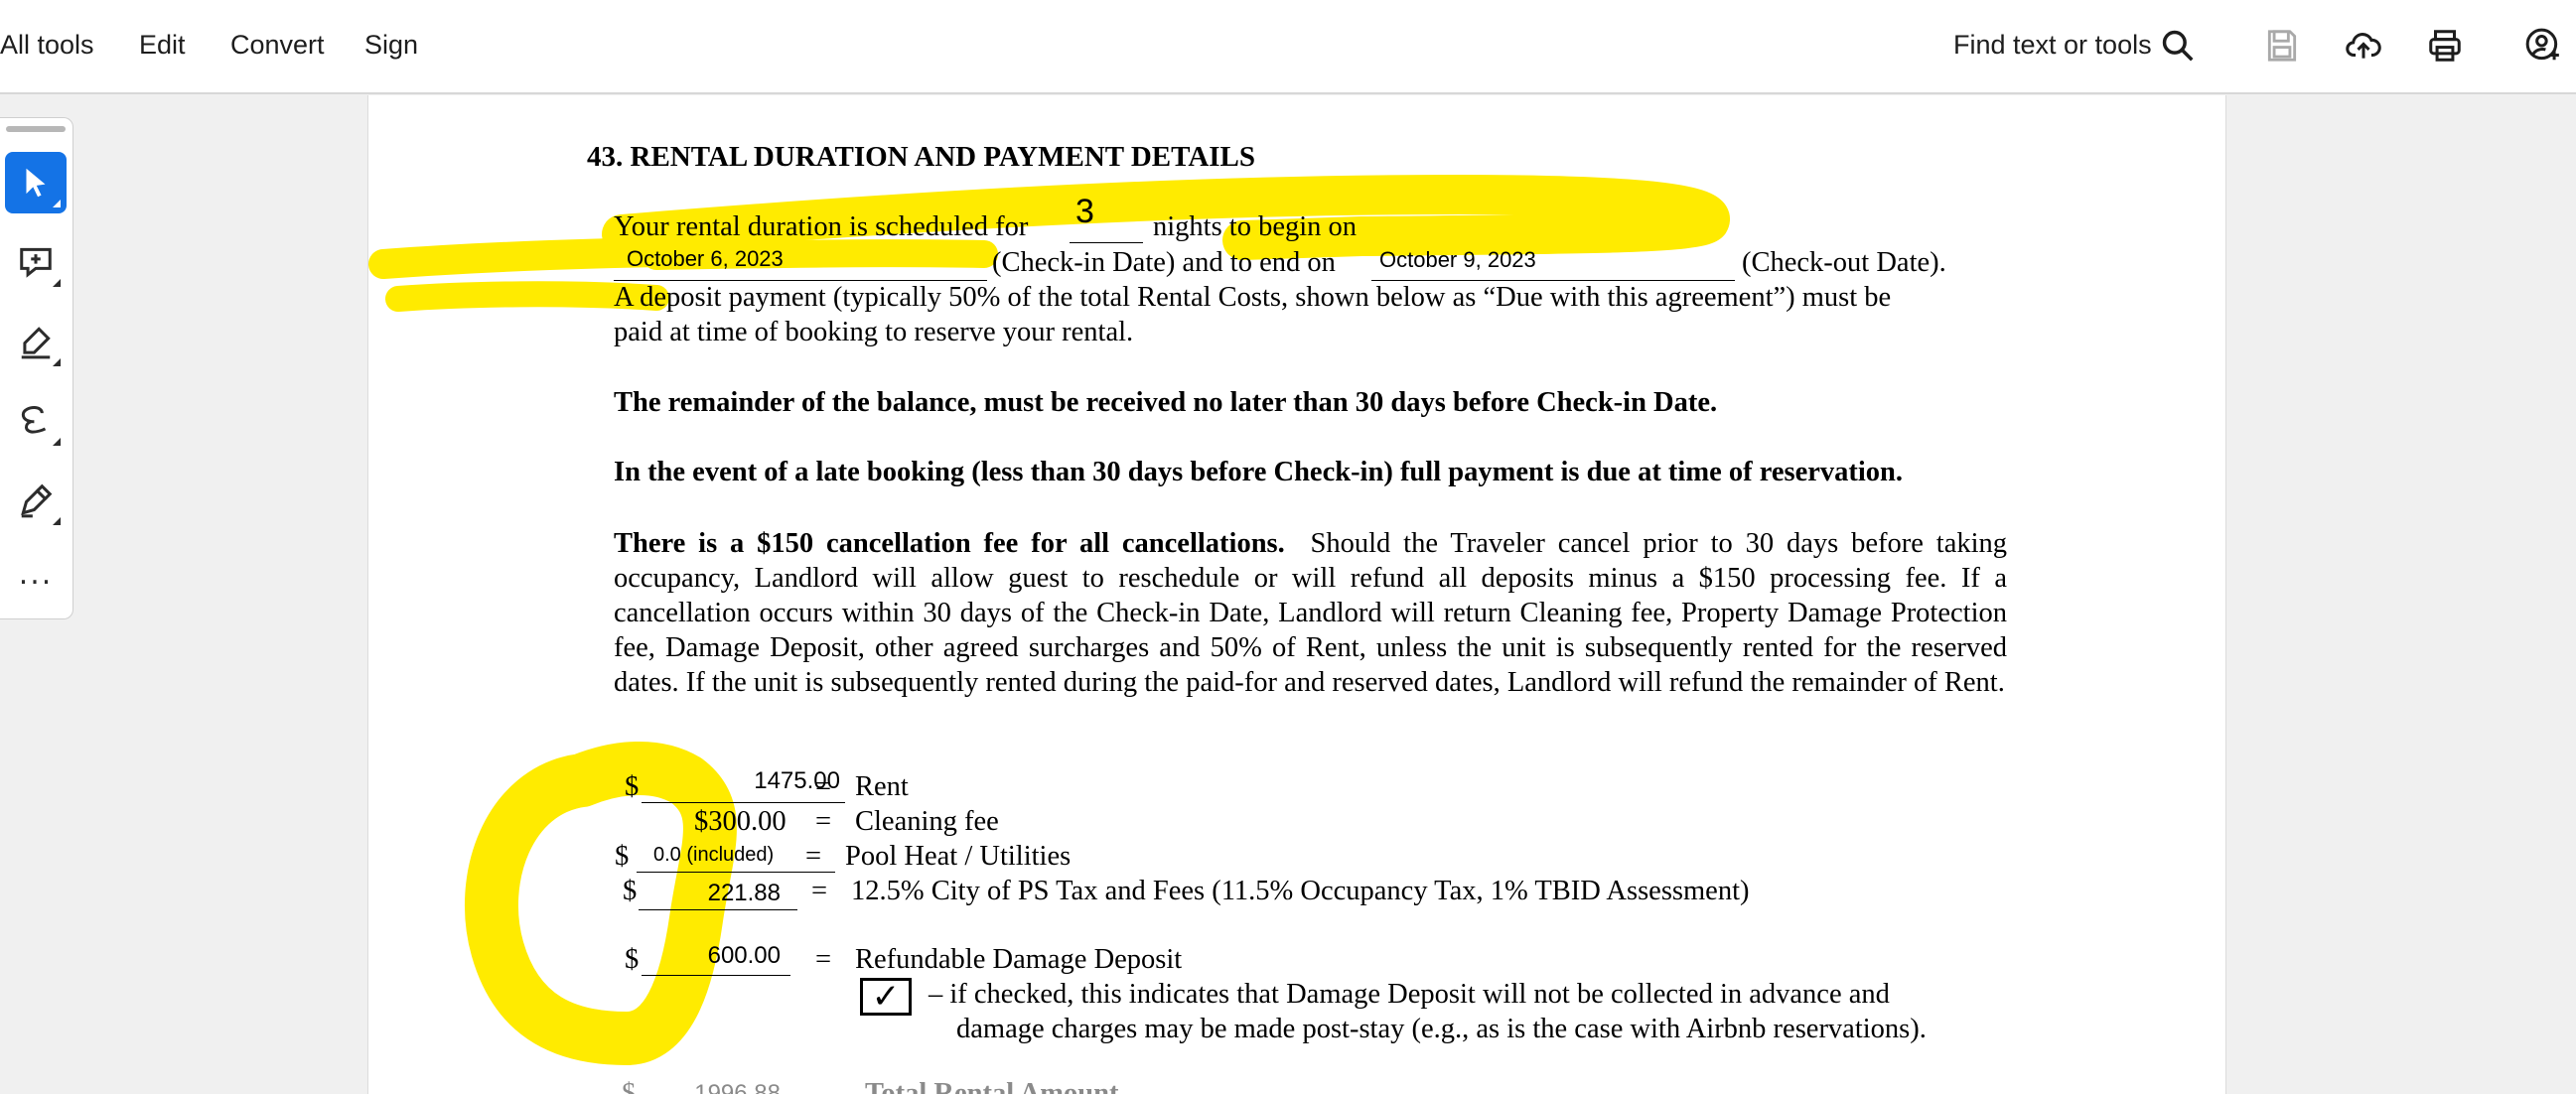 The image size is (2576, 1094). Describe the element at coordinates (630, 1086) in the screenshot. I see `currency-total: $` at that location.